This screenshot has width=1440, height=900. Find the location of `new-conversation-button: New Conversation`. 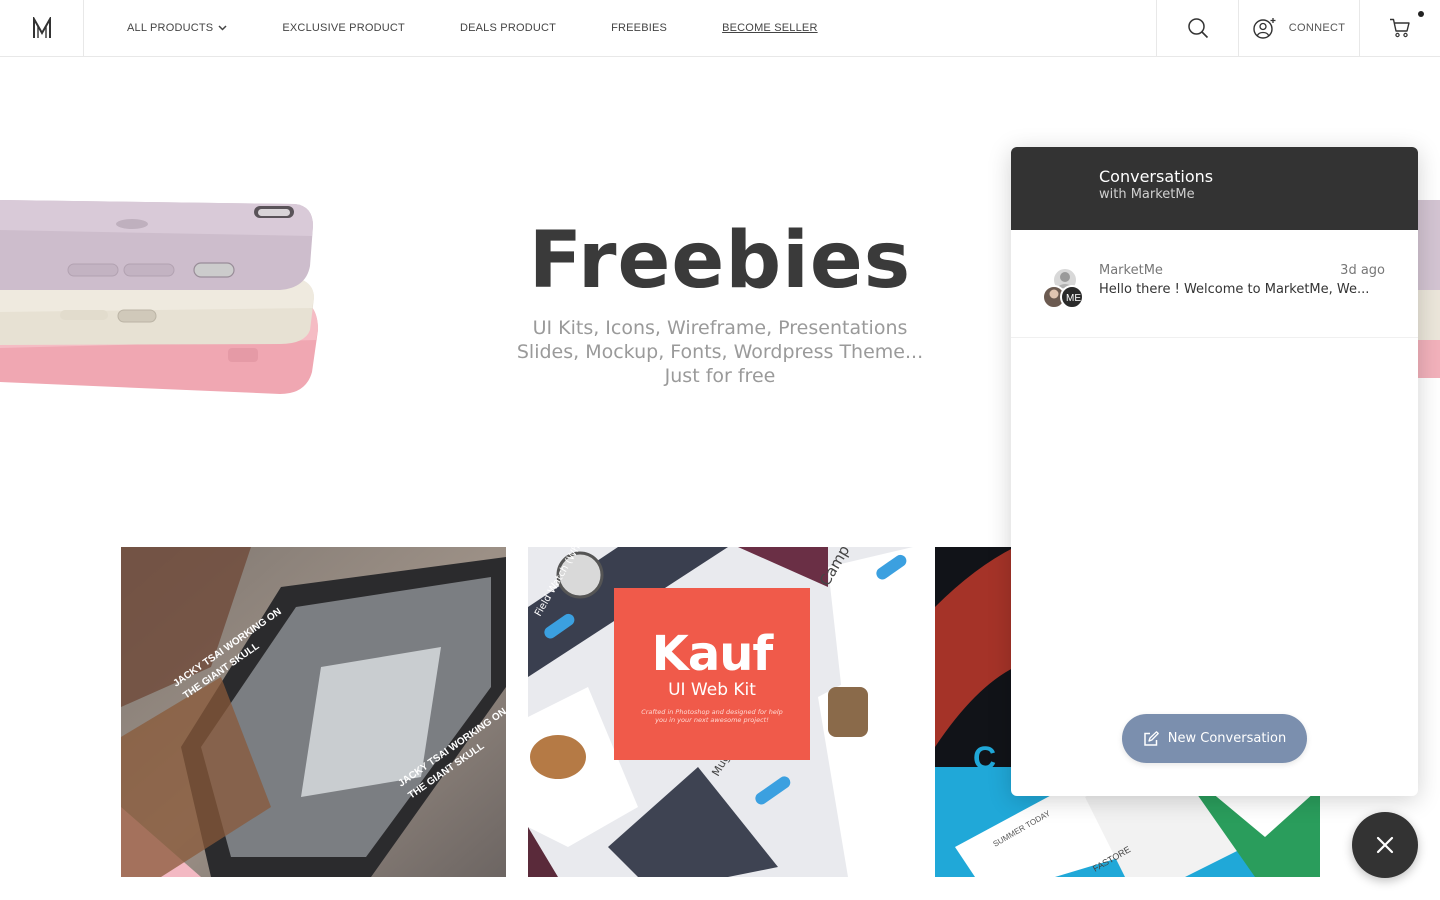

new-conversation-button: New Conversation is located at coordinates (1214, 738).